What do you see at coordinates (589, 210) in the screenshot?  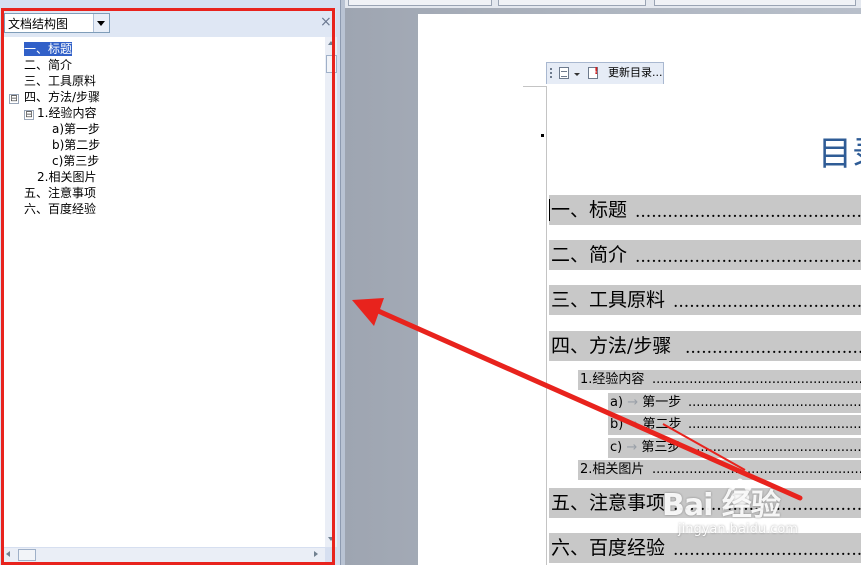 I see `toc-entry-text: 一、标题` at bounding box center [589, 210].